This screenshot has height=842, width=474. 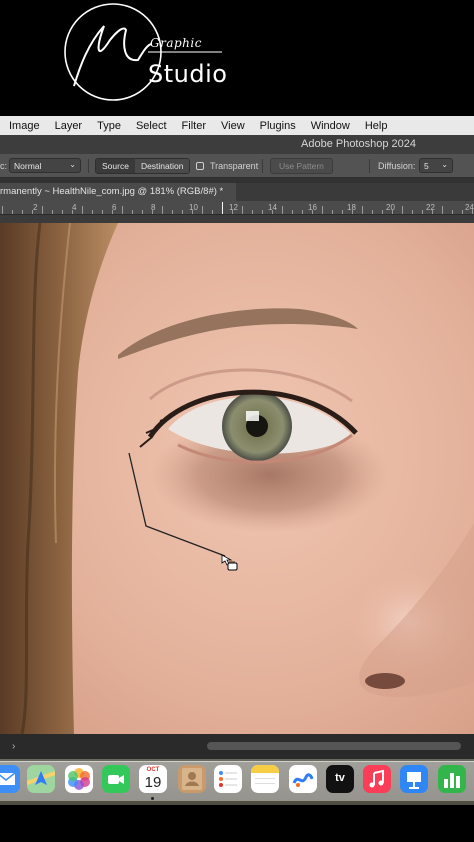 What do you see at coordinates (377, 779) in the screenshot?
I see `music-icon` at bounding box center [377, 779].